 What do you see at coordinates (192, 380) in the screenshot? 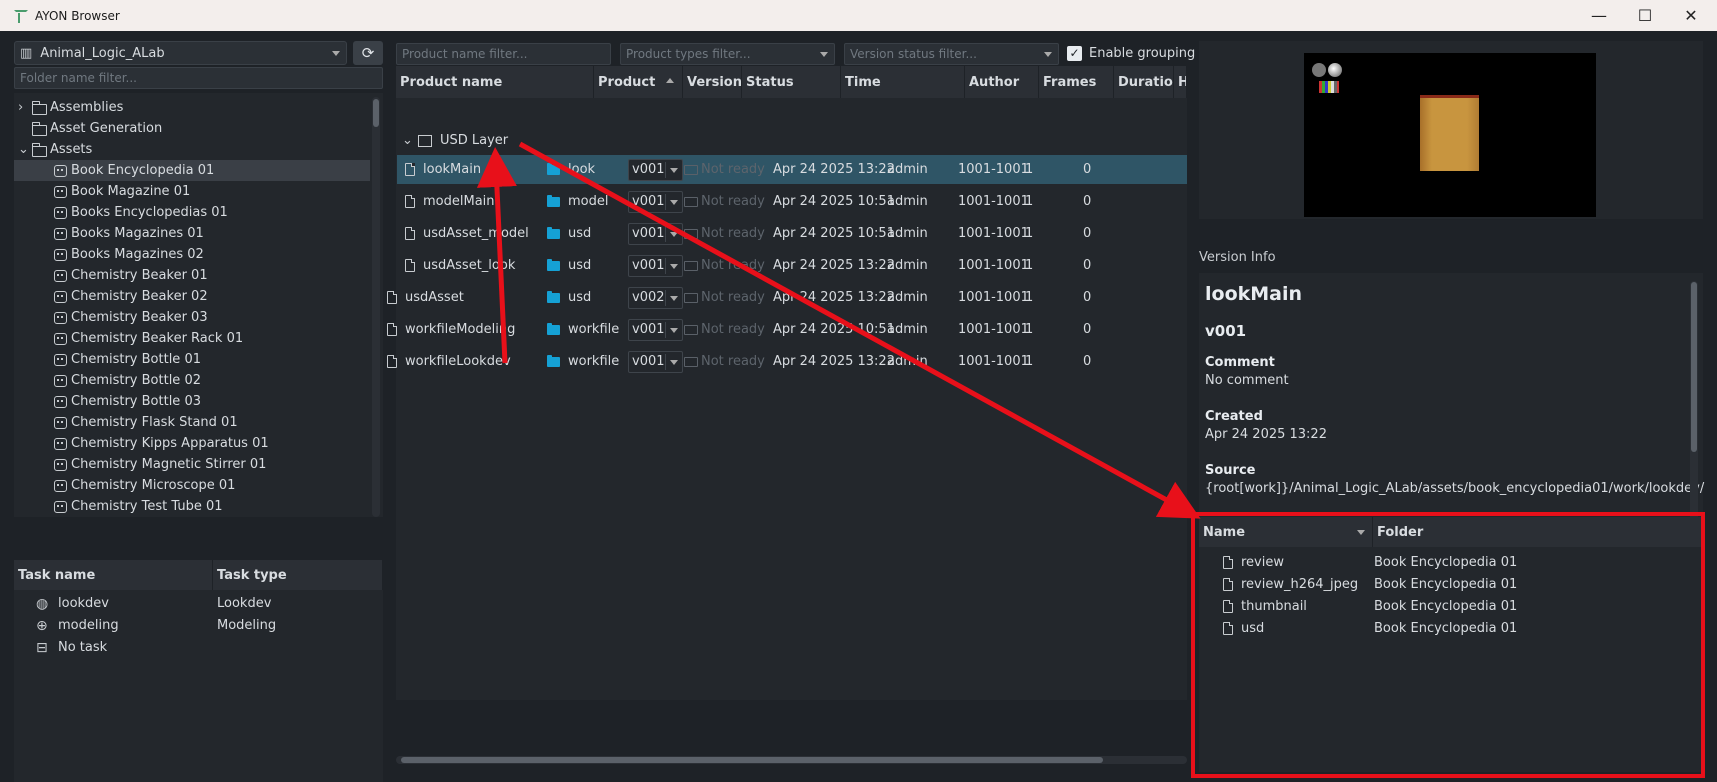
I see `folder-item: Chemistry Bottle 02` at bounding box center [192, 380].